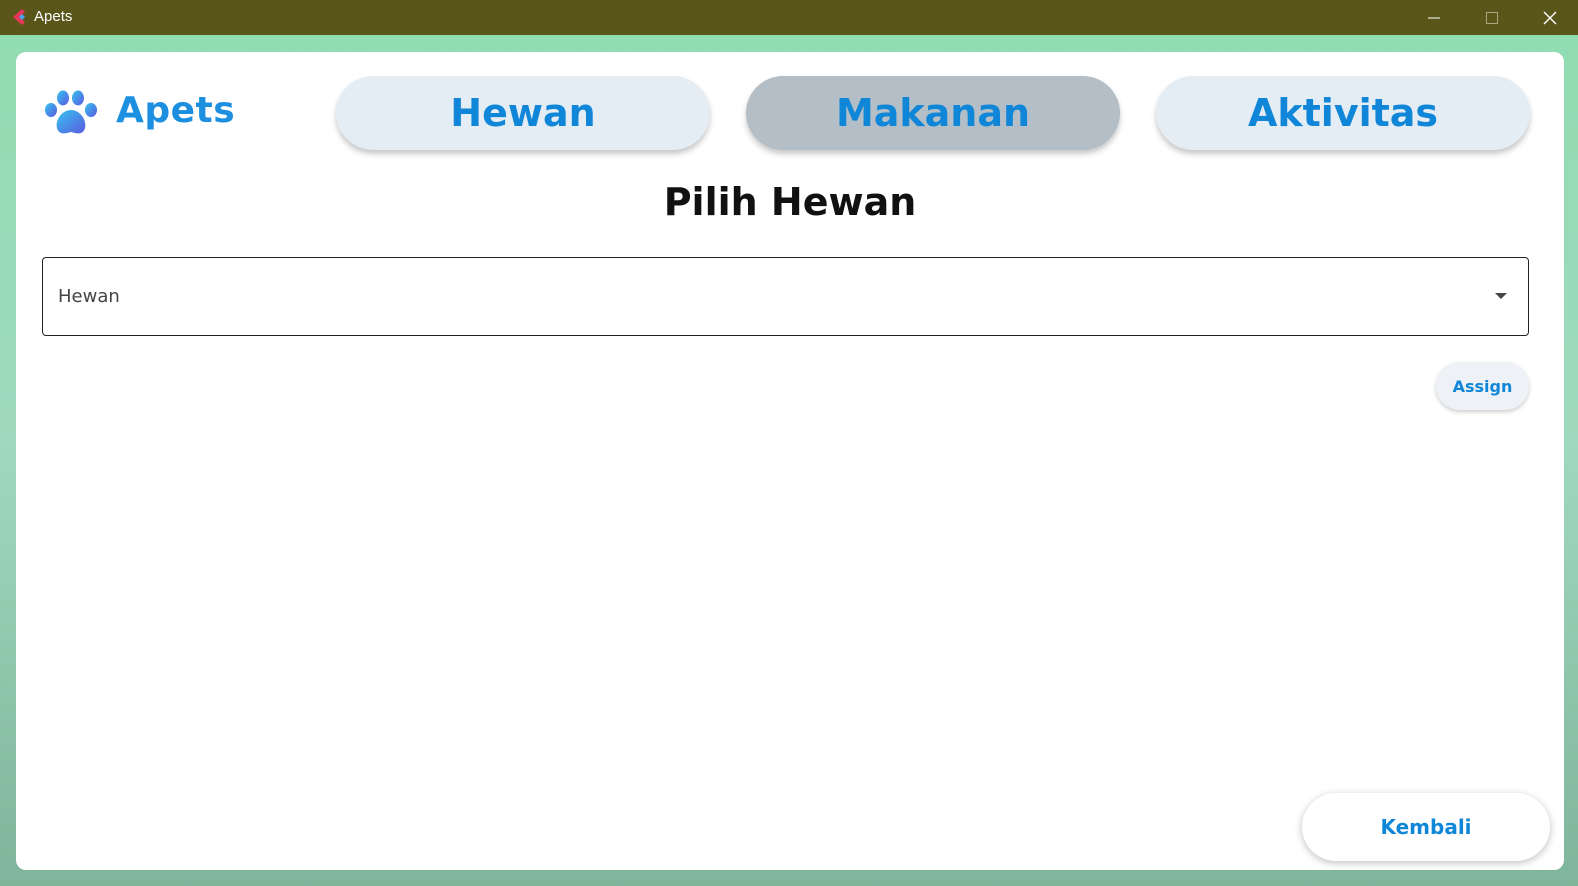 The width and height of the screenshot is (1578, 886). I want to click on nav-hewan-button: Hewan, so click(523, 113).